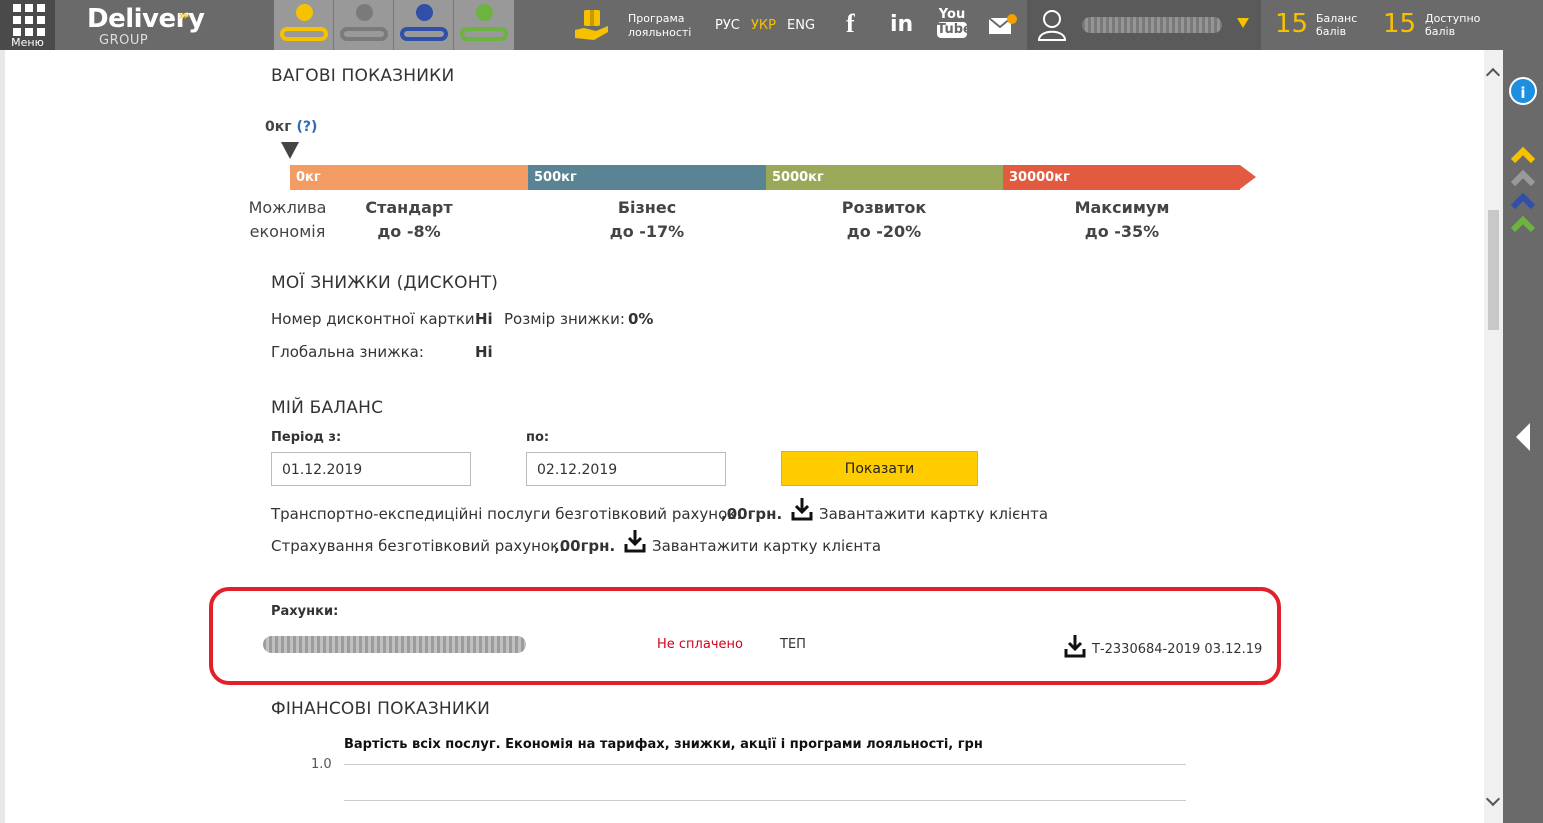 Image resolution: width=1543 pixels, height=823 pixels. I want to click on invoice-download-icon, so click(1075, 646).